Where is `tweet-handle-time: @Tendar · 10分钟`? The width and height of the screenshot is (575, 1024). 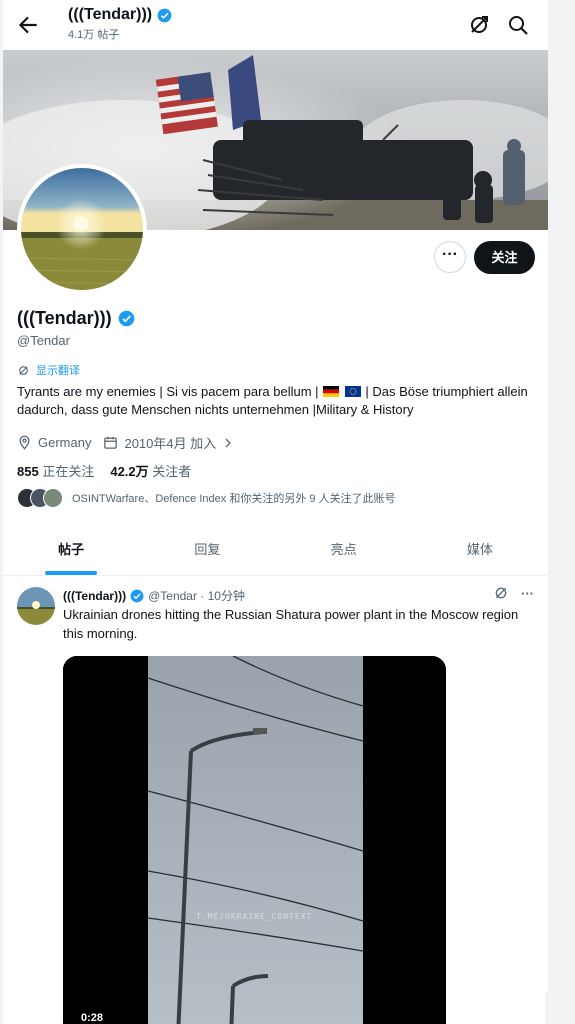 tweet-handle-time: @Tendar · 10分钟 is located at coordinates (196, 595).